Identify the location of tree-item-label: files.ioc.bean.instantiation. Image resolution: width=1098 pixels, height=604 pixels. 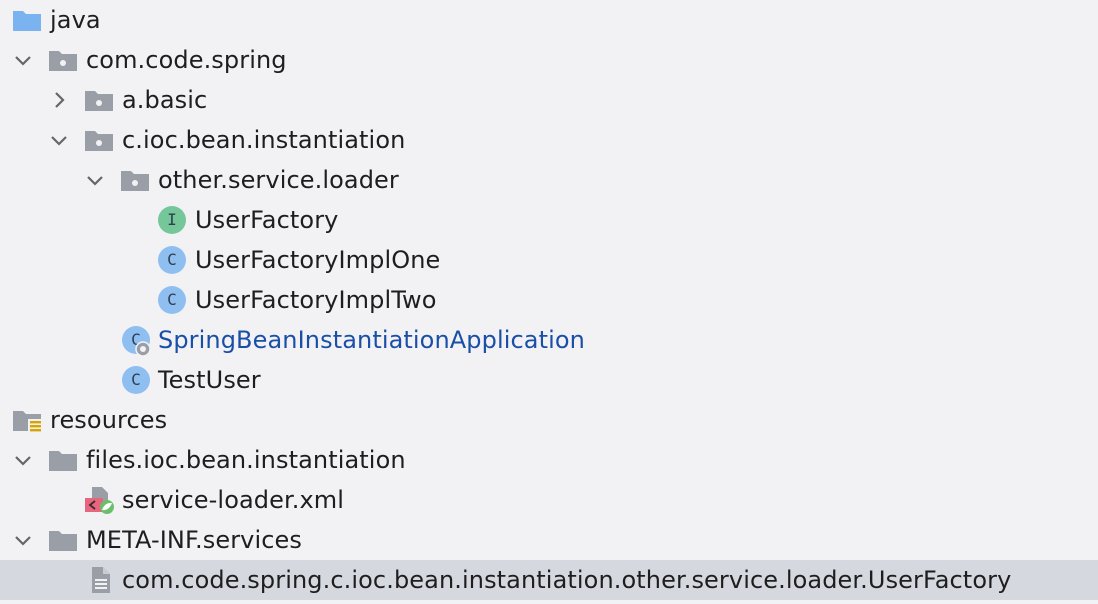
(246, 460).